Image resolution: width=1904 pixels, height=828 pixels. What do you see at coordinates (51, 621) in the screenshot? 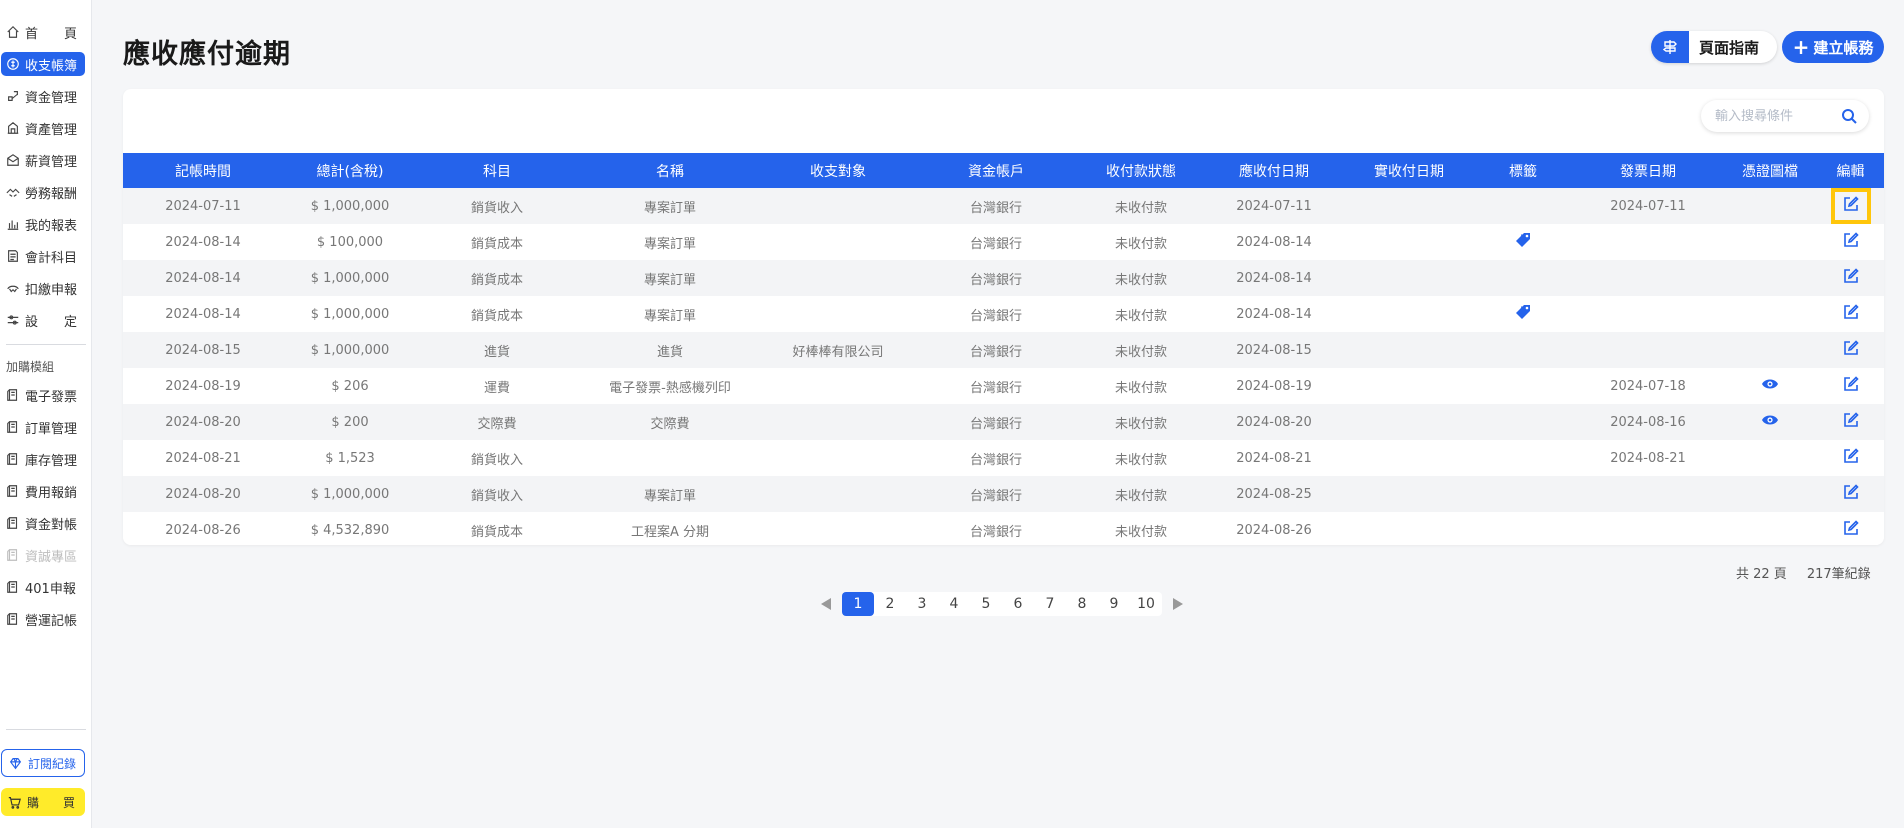
I see `addon-item-label: 營運記帳` at bounding box center [51, 621].